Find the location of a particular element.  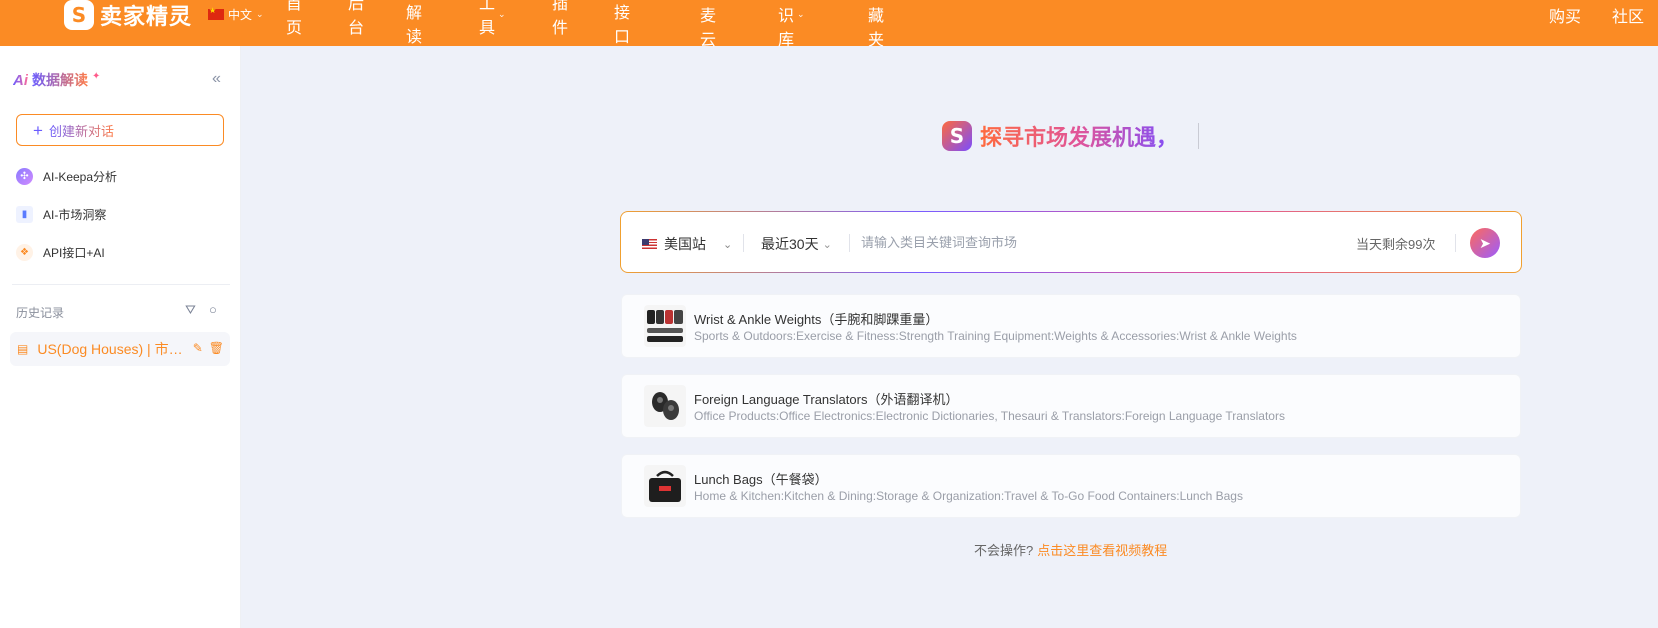

sidebar-item-label: AI-Keepa分析 is located at coordinates (80, 177).